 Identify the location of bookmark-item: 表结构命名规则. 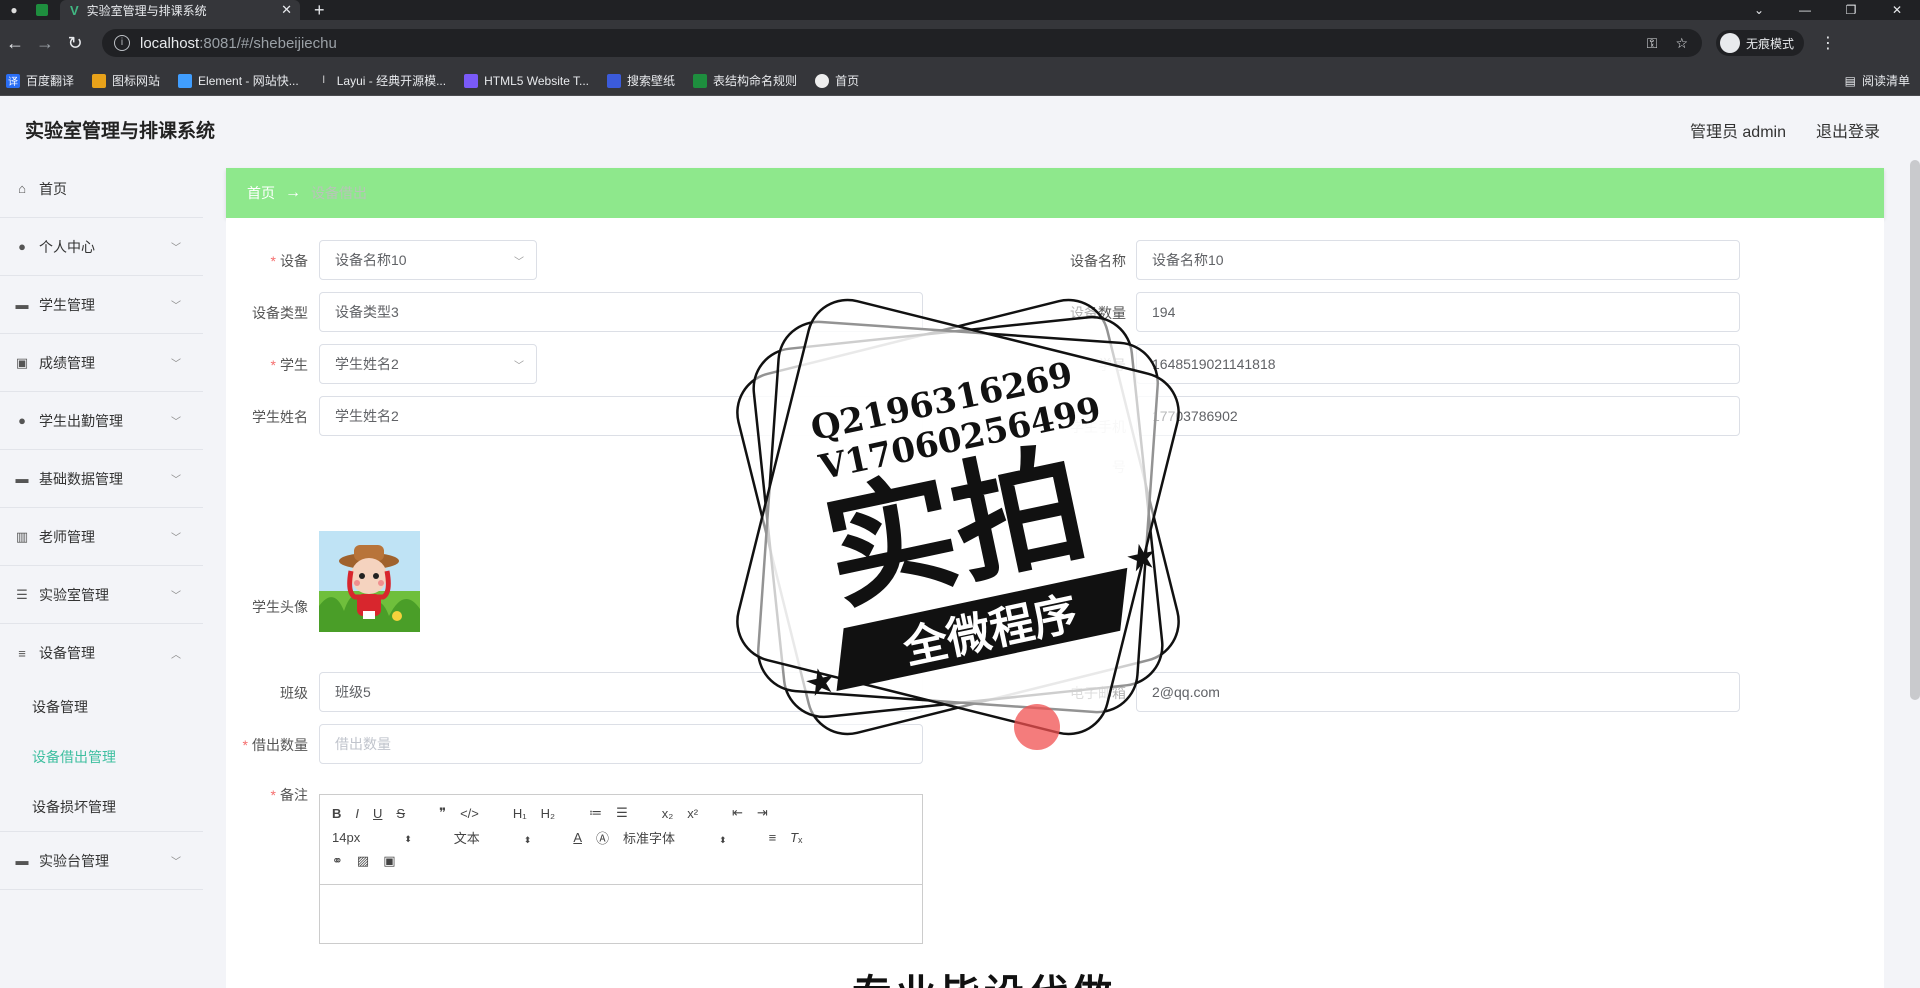
(745, 80).